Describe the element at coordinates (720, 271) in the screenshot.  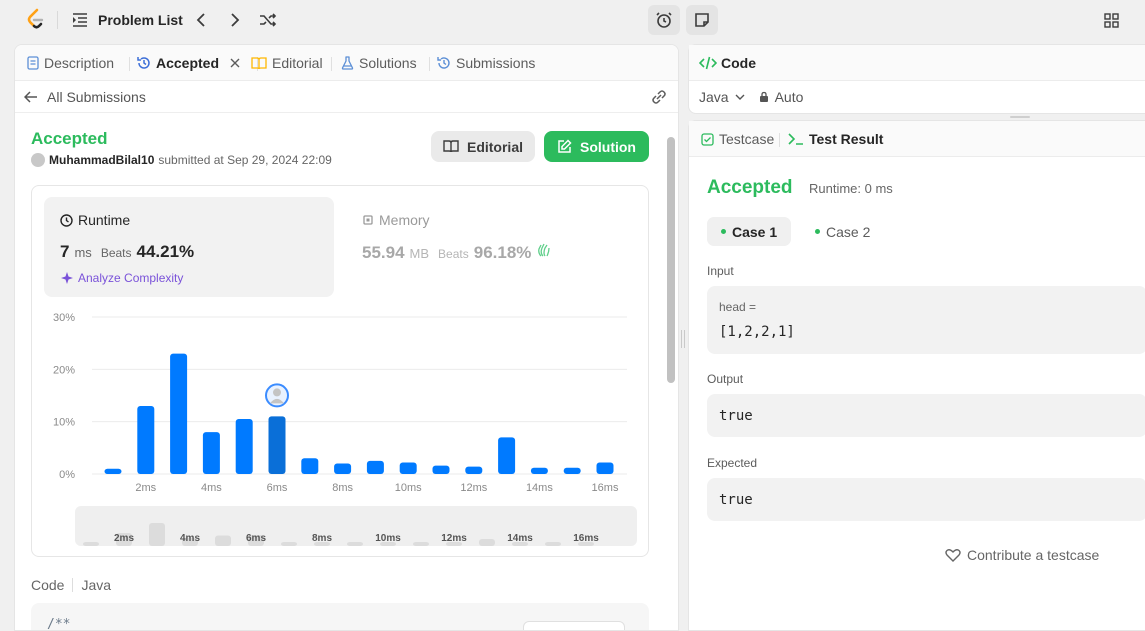
I see `input-label: Input` at that location.